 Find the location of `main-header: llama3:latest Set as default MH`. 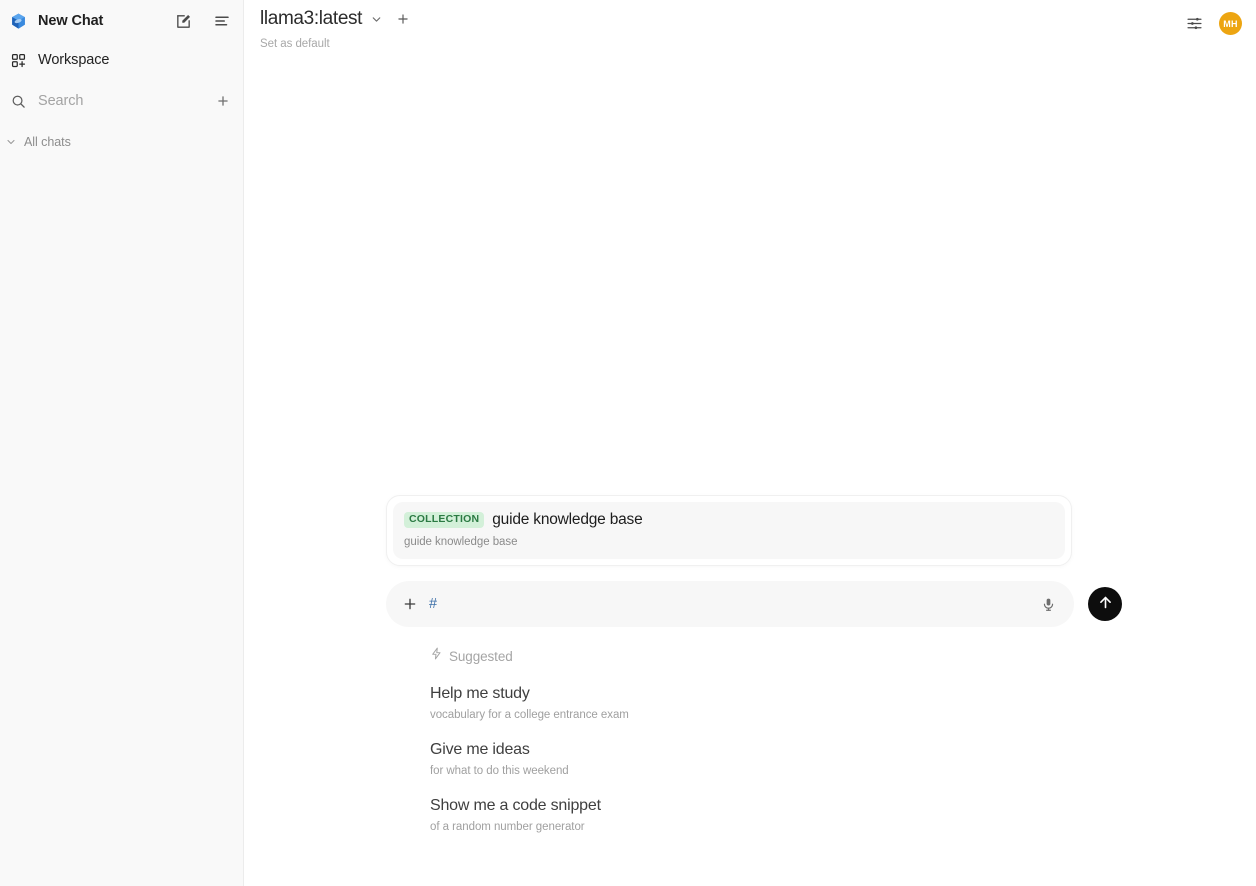

main-header: llama3:latest Set as default MH is located at coordinates (750, 29).